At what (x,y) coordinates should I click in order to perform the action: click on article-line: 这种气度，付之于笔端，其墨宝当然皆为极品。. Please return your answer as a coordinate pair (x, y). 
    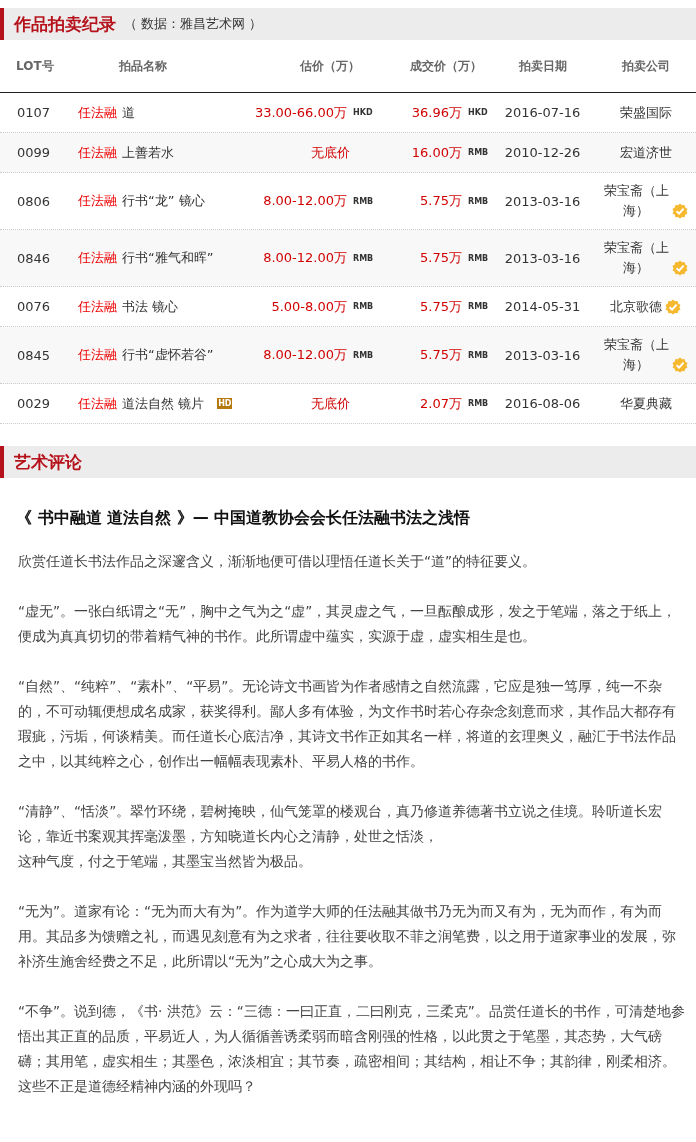
    Looking at the image, I should click on (165, 861).